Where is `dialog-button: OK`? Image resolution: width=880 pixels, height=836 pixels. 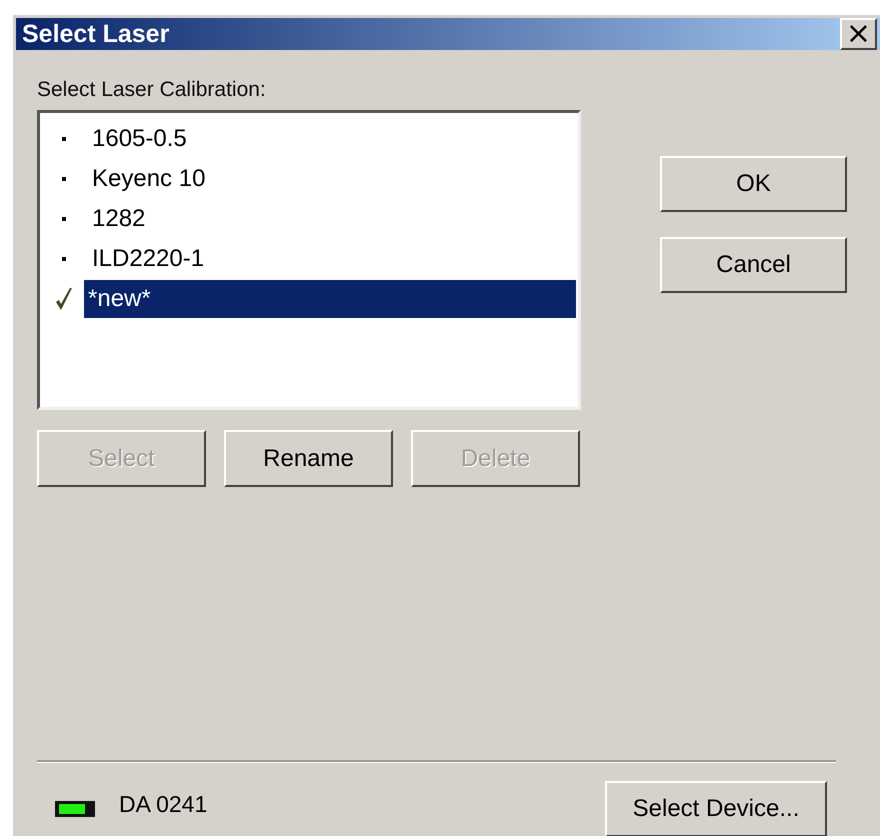 dialog-button: OK is located at coordinates (753, 184).